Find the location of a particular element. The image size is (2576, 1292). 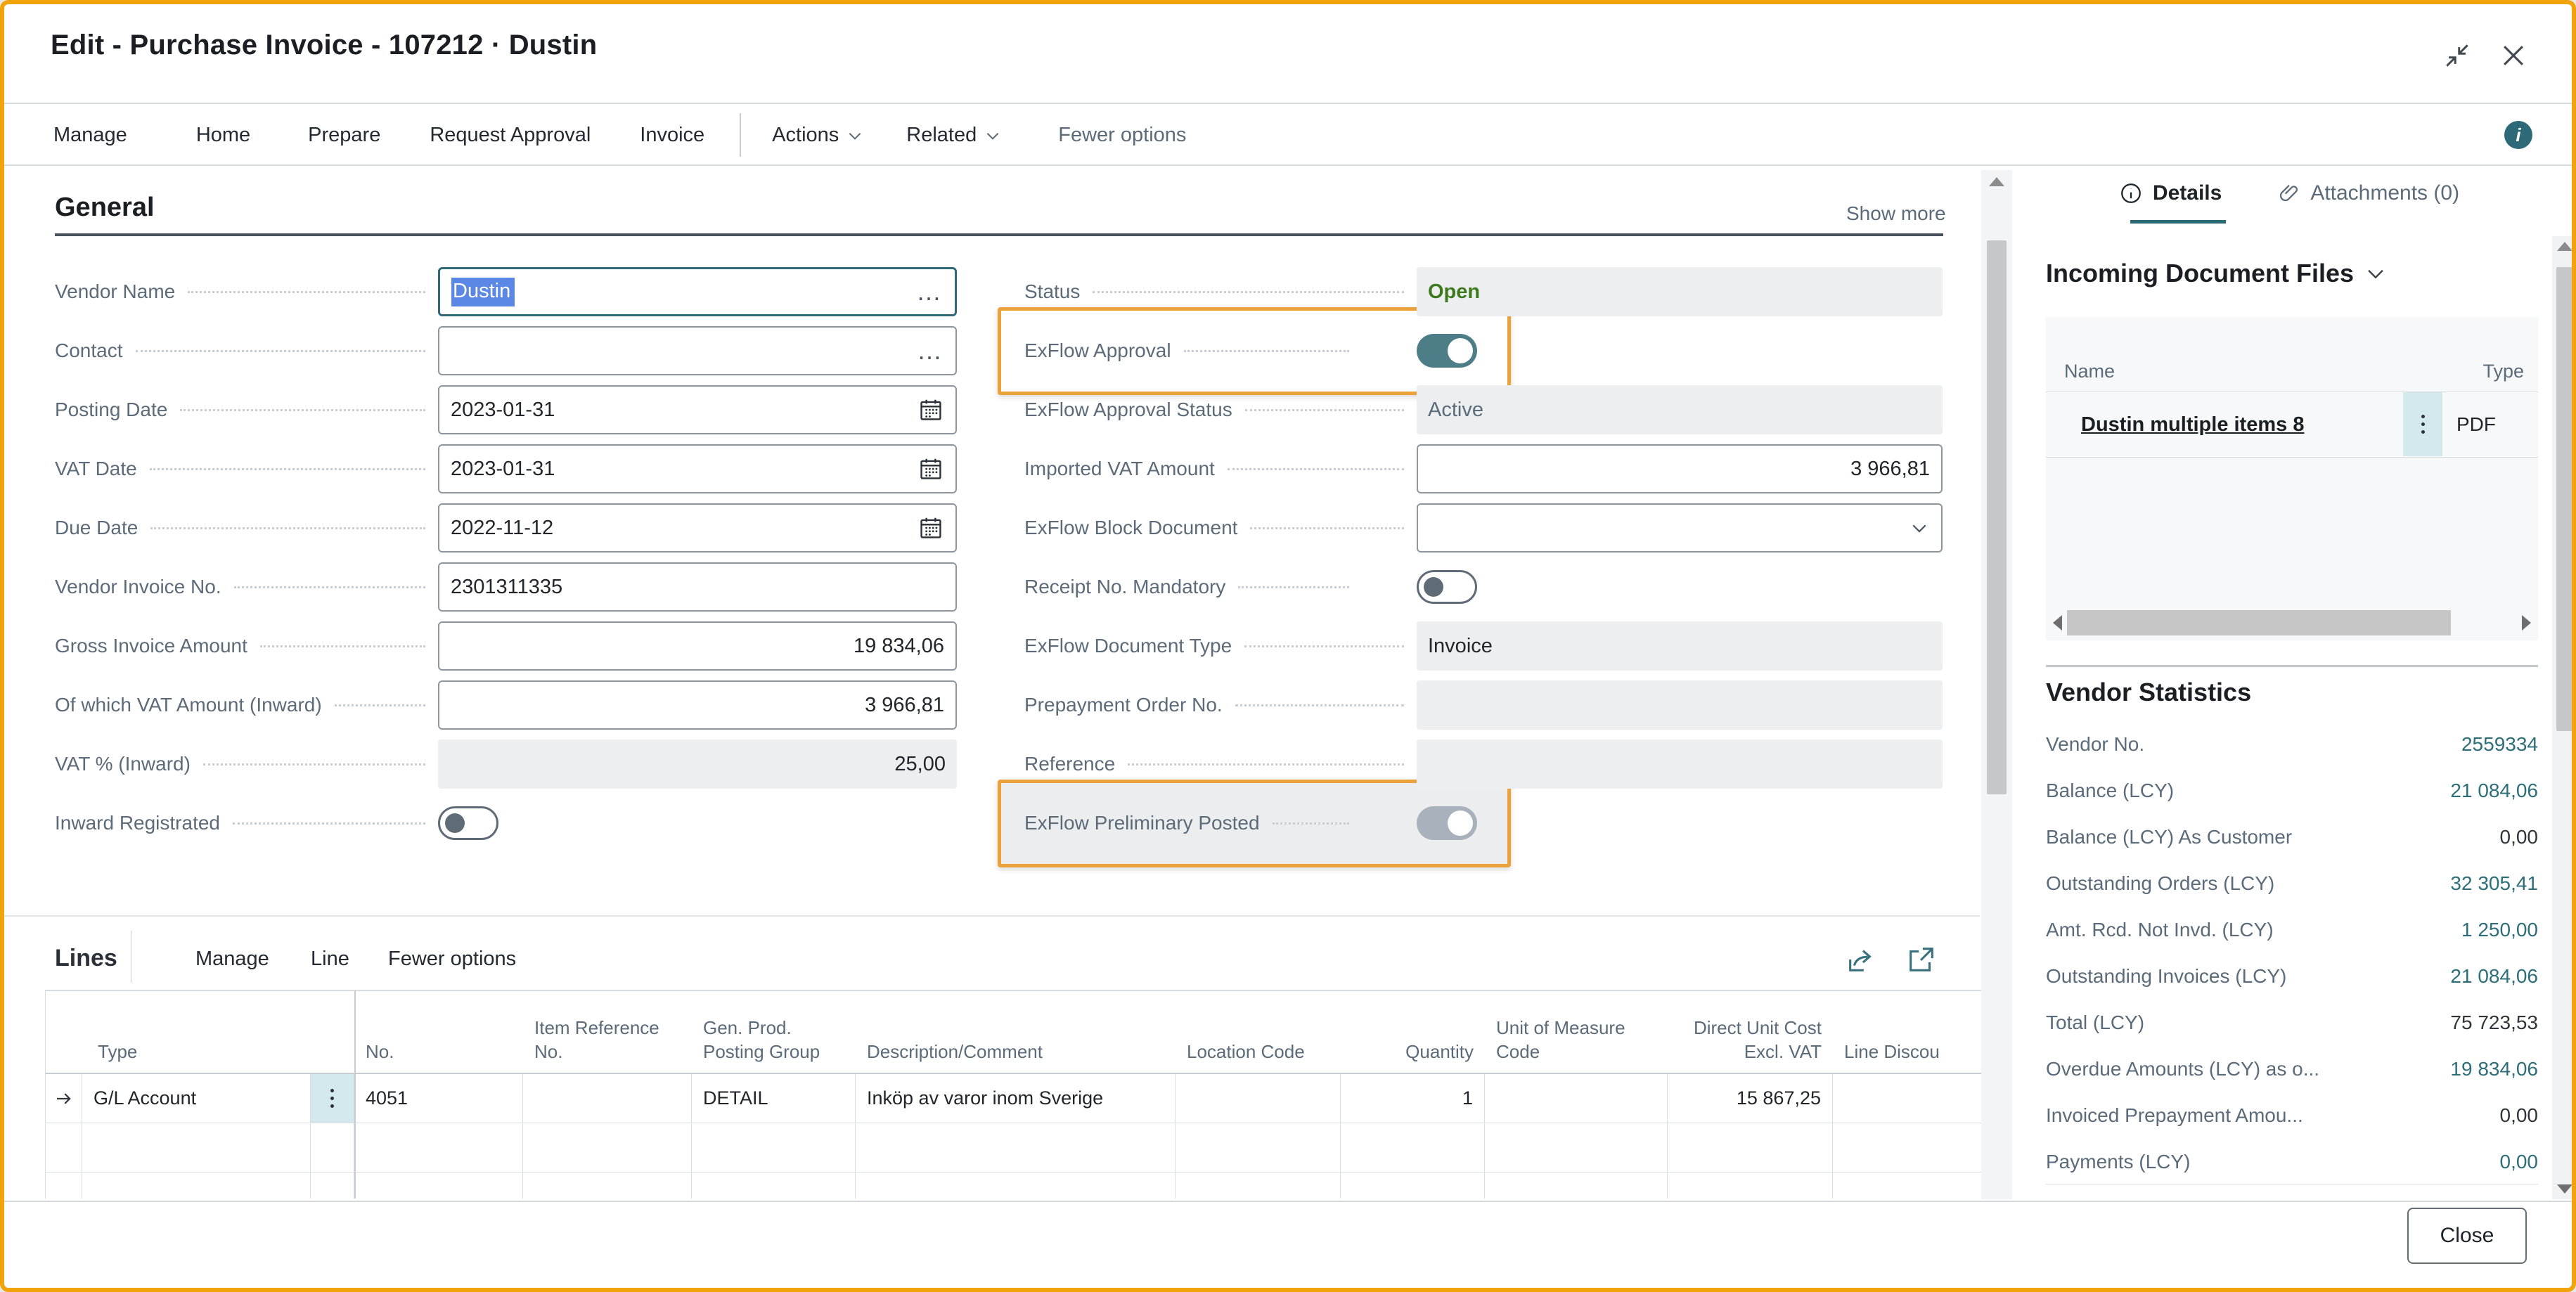

scroll-left-arrow-icon is located at coordinates (2057, 623).